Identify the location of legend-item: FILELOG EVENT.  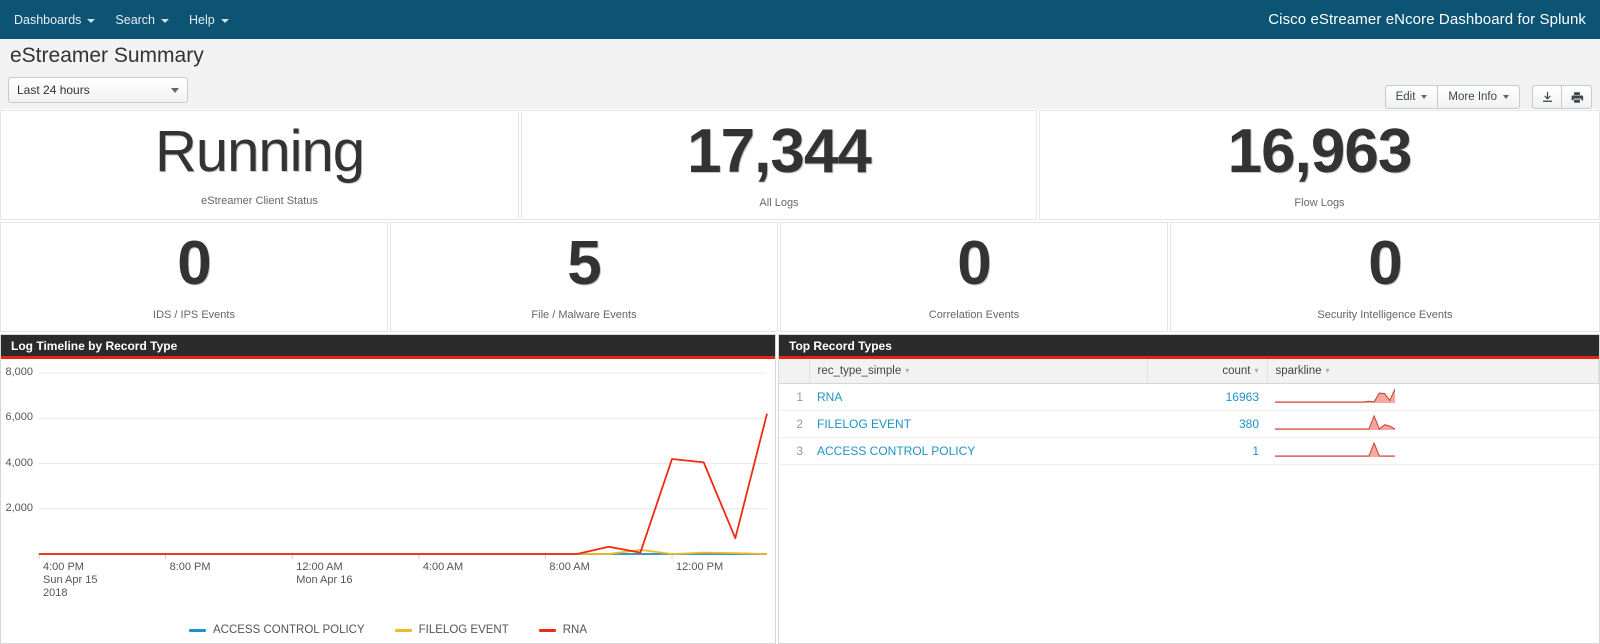
(451, 630).